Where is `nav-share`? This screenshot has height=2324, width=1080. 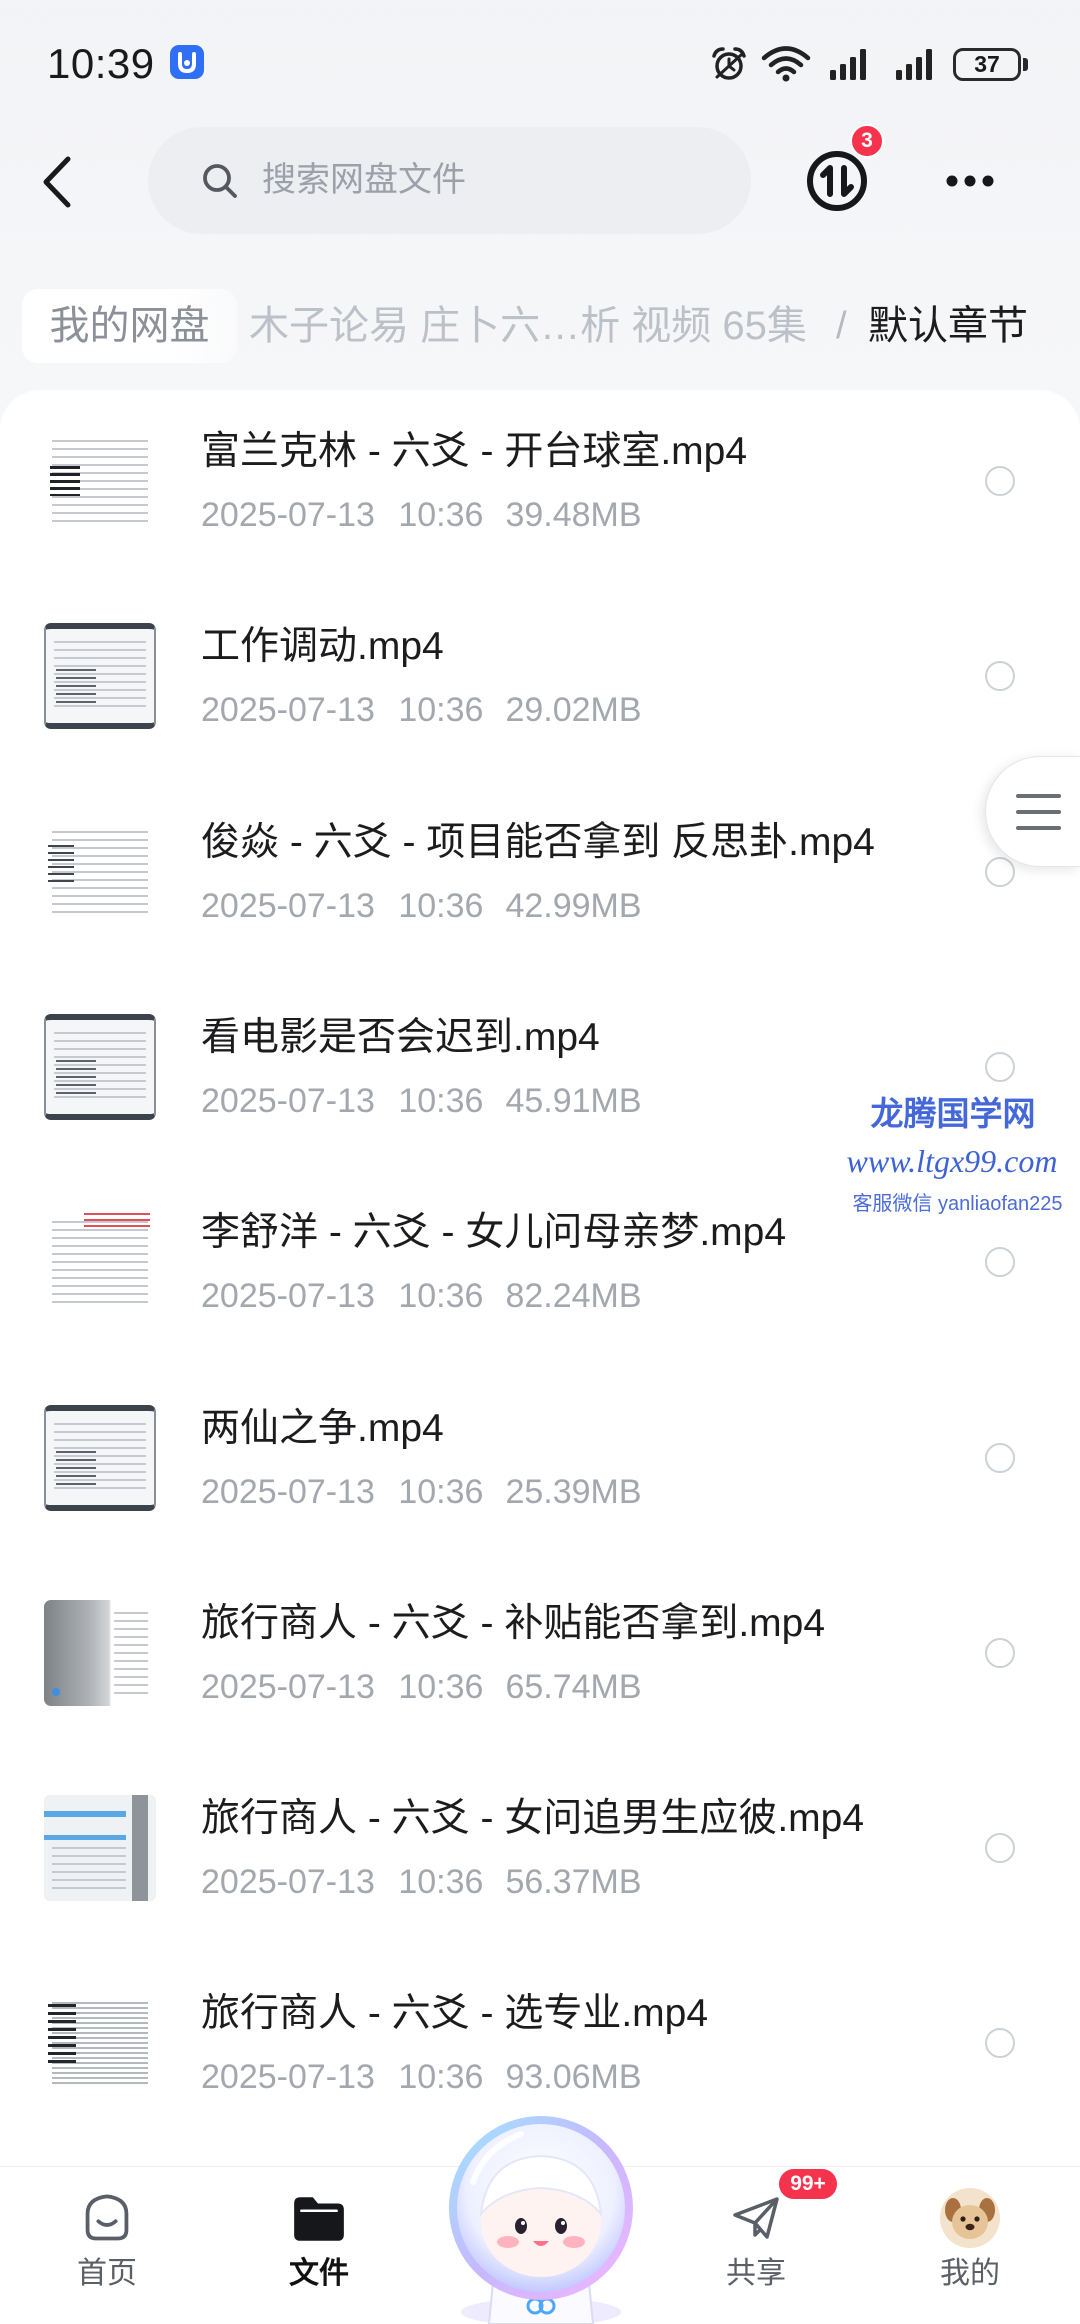
nav-share is located at coordinates (756, 2218).